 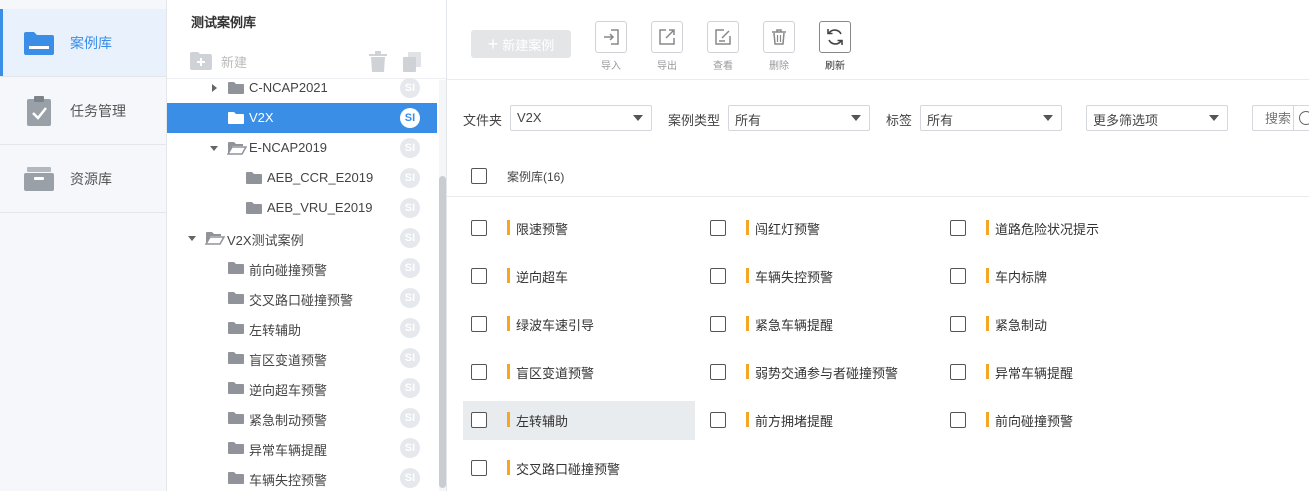 What do you see at coordinates (579, 228) in the screenshot?
I see `case-item: 限速预警` at bounding box center [579, 228].